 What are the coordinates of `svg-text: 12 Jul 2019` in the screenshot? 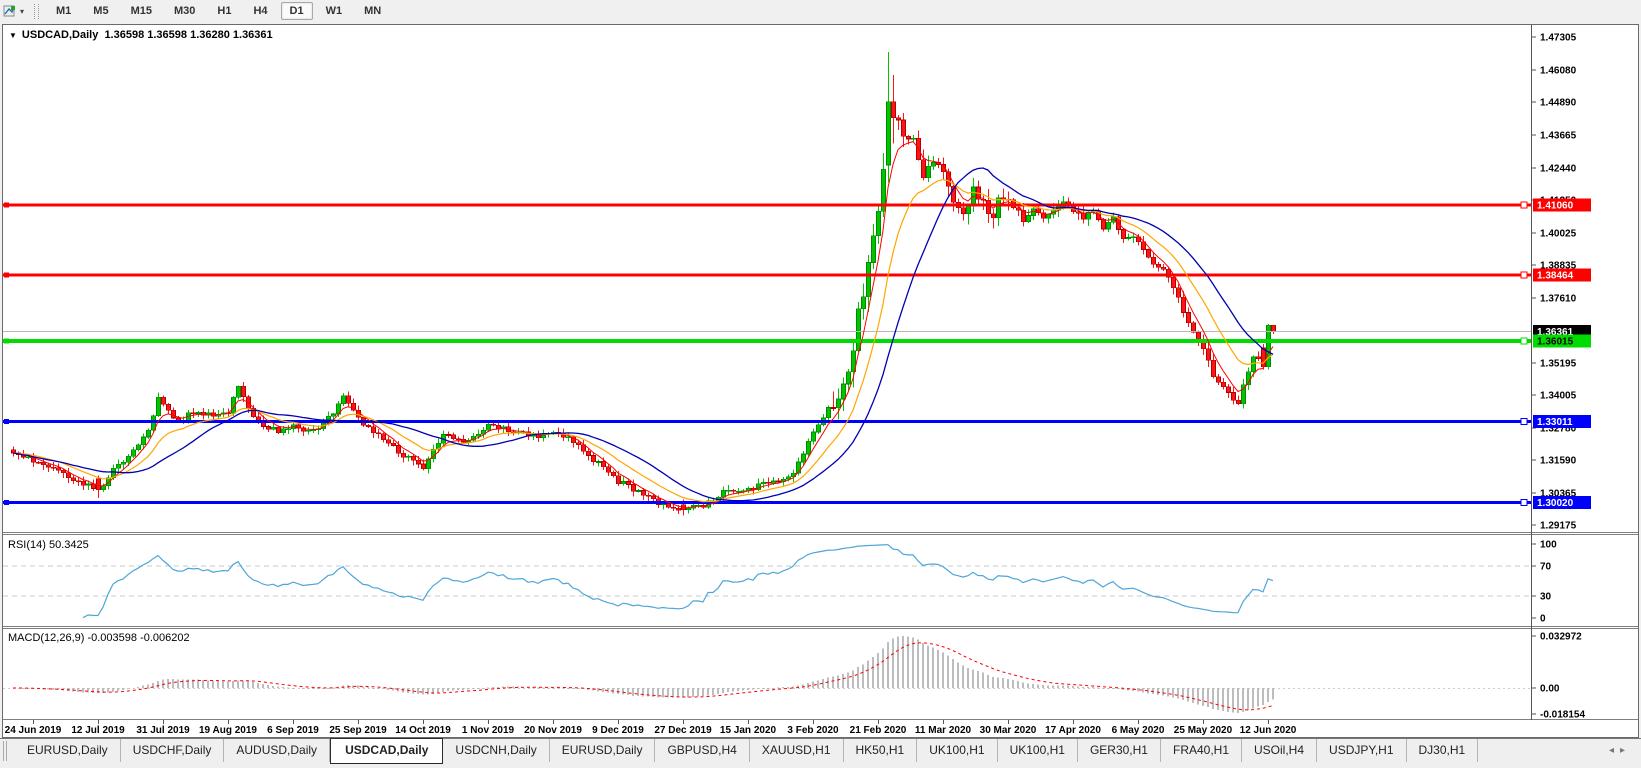 It's located at (98, 730).